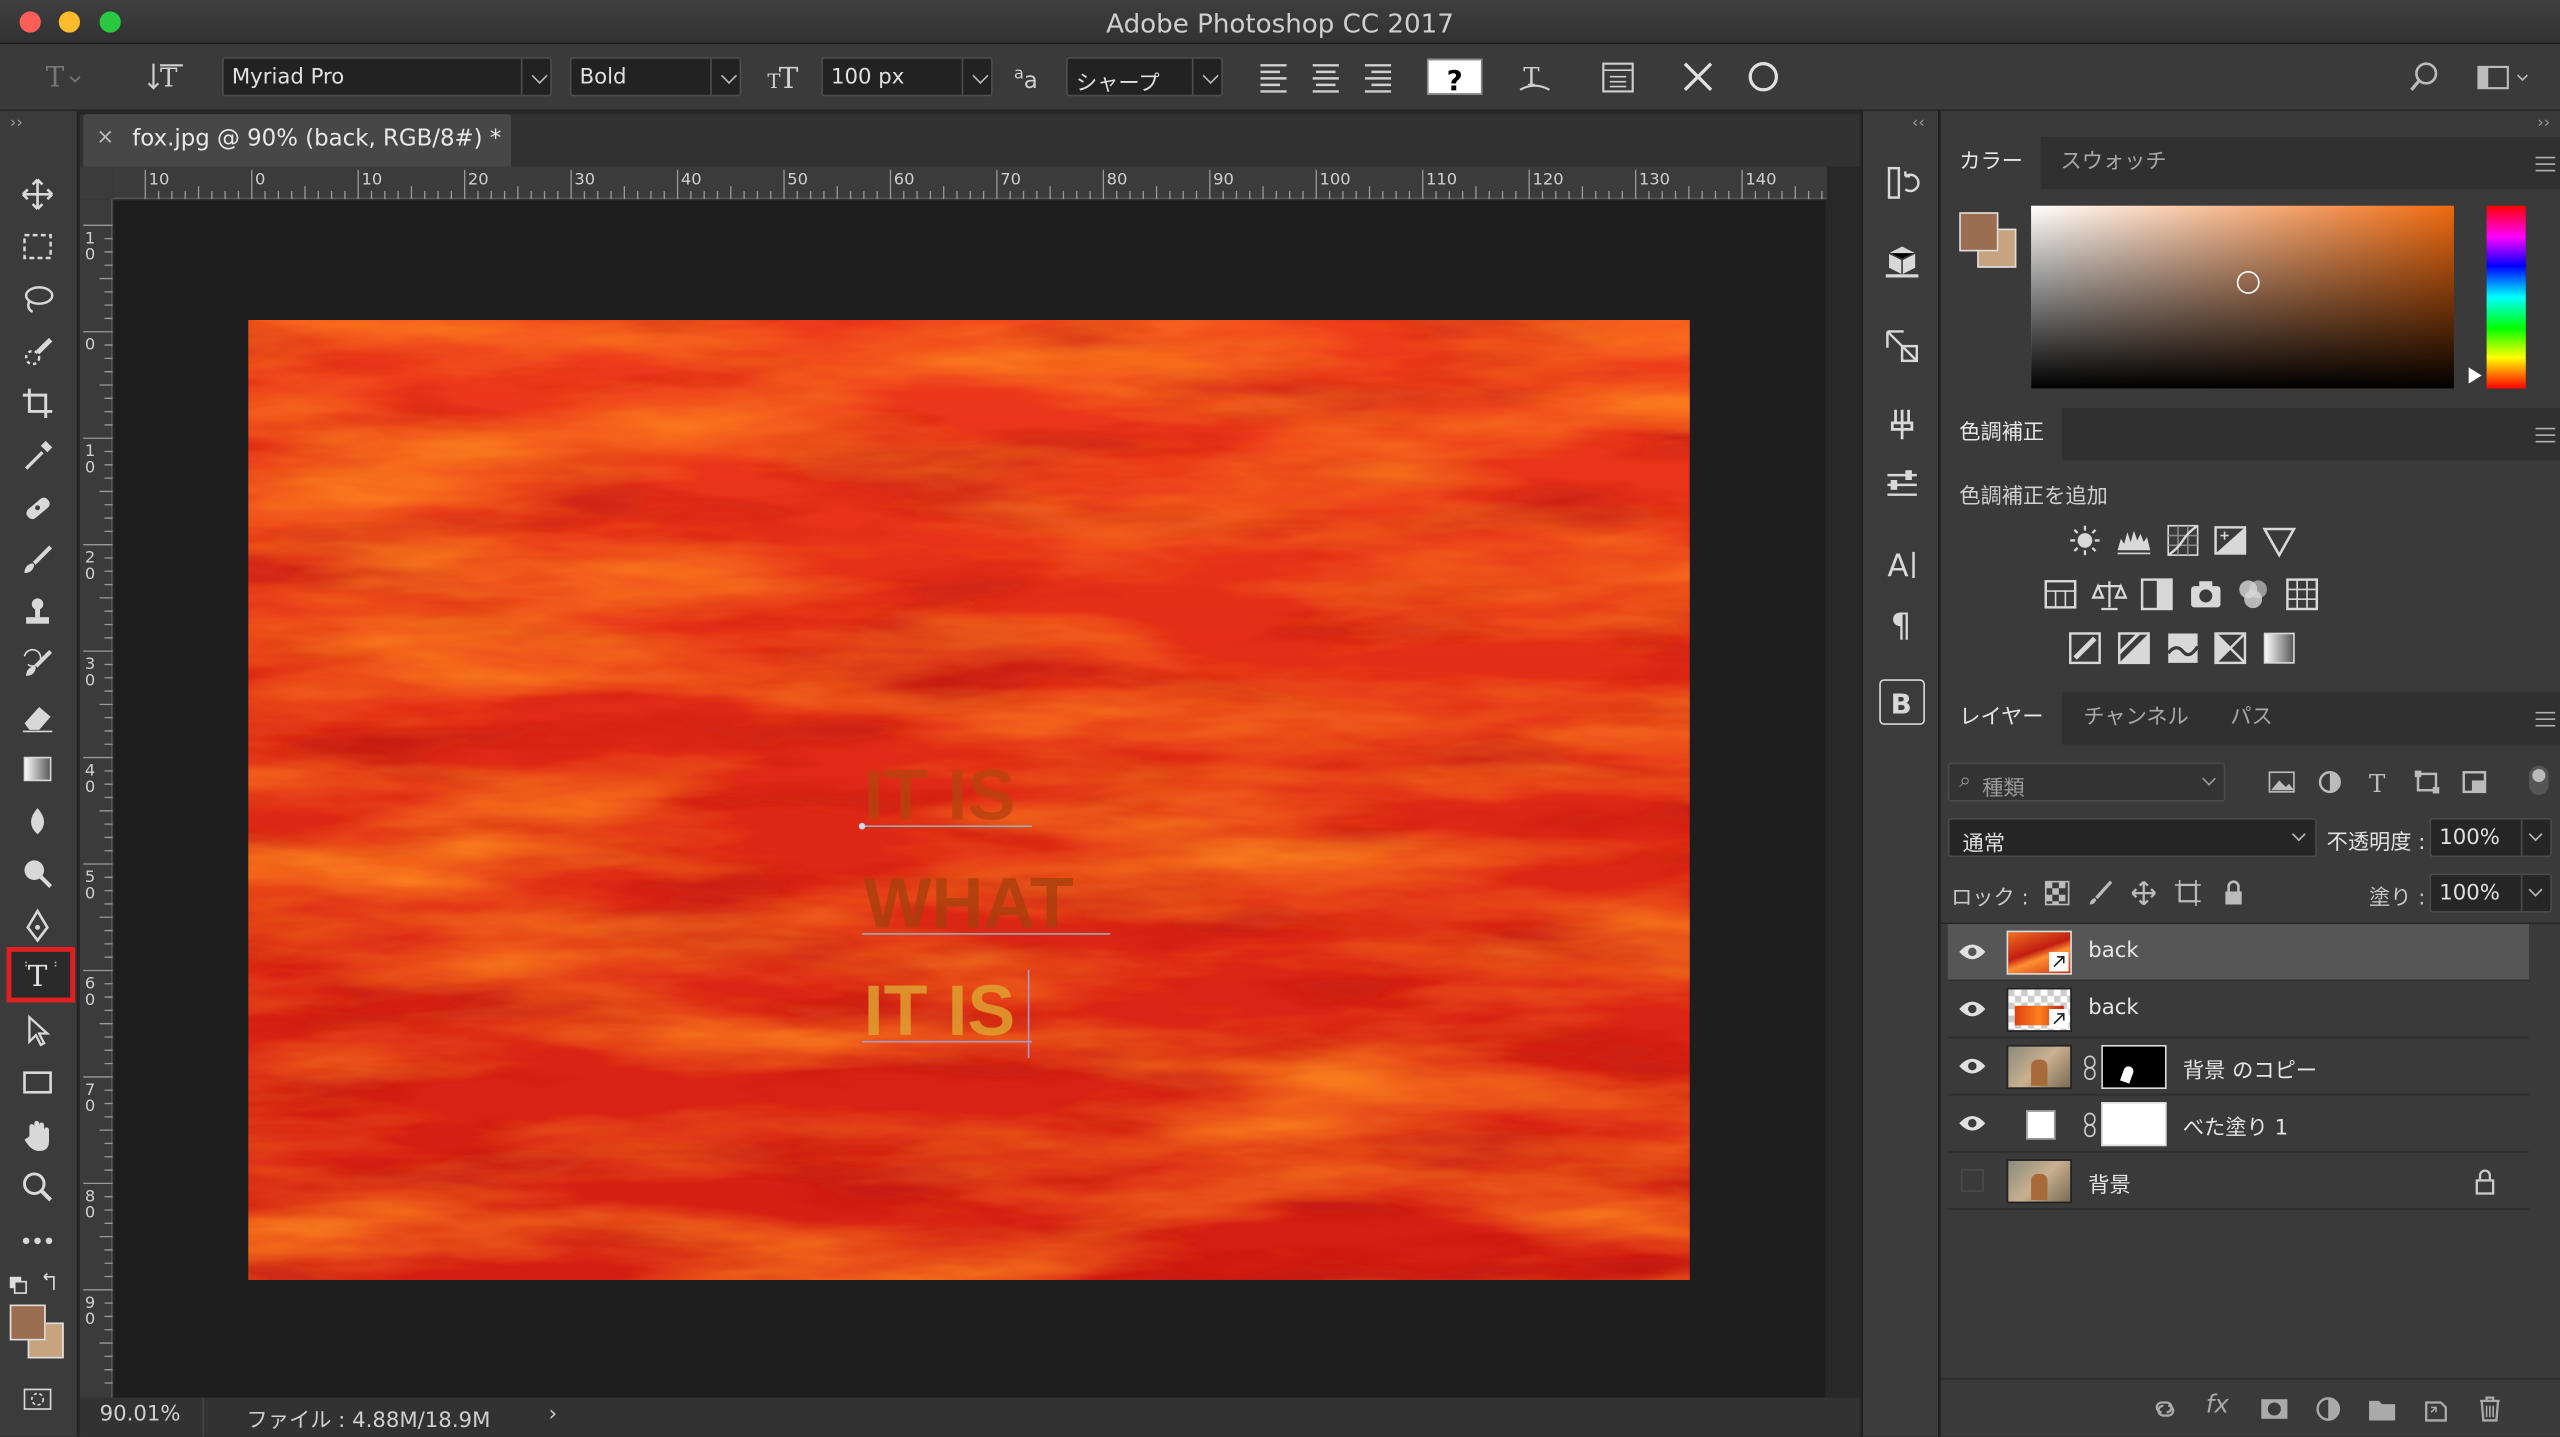 This screenshot has height=1437, width=2560. Describe the element at coordinates (2157, 594) in the screenshot. I see `black-white-icon` at that location.